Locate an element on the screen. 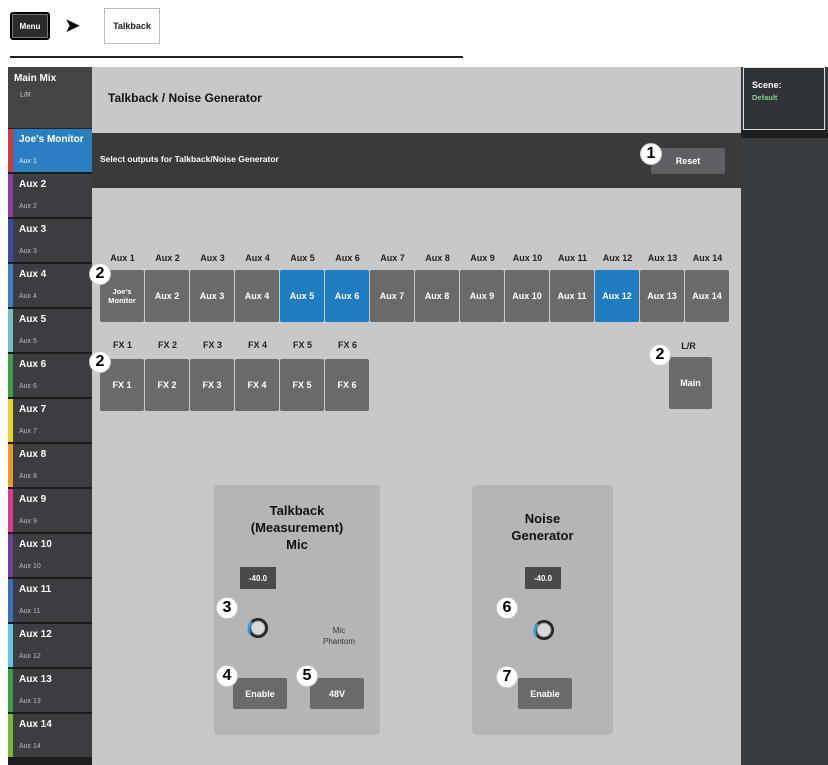  aux-output-label: Aux 11 is located at coordinates (572, 258).